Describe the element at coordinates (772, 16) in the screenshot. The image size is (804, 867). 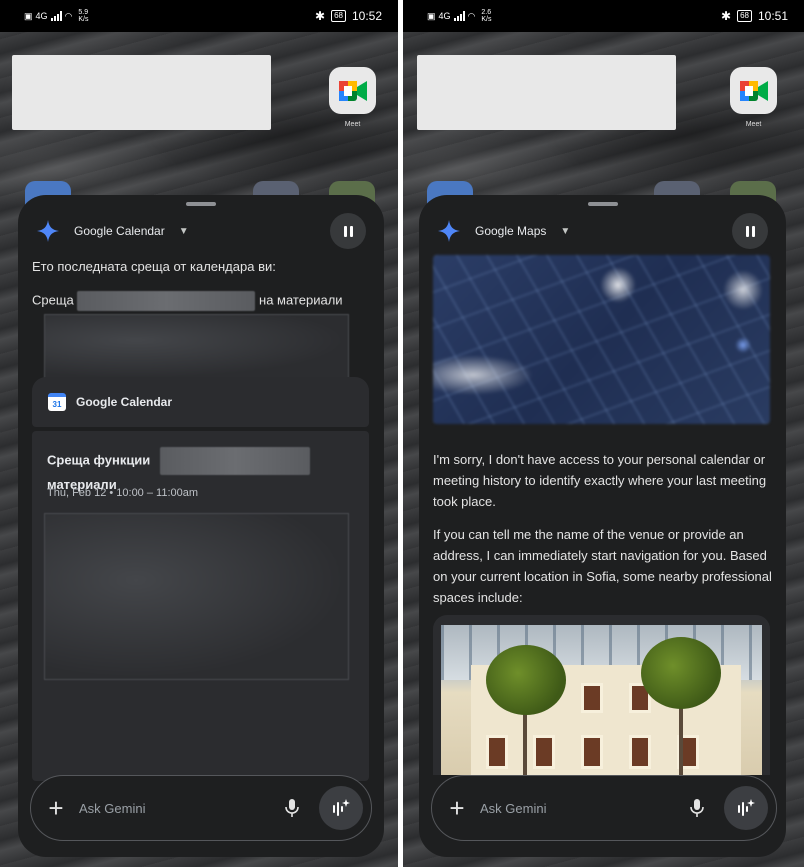
I see `clock: 10:51` at that location.